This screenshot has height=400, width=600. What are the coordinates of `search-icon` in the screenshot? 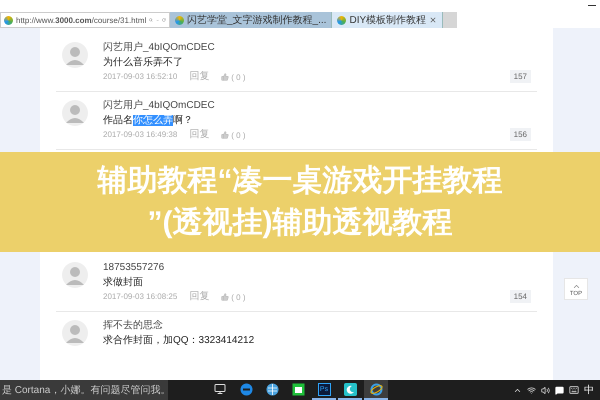 It's located at (151, 20).